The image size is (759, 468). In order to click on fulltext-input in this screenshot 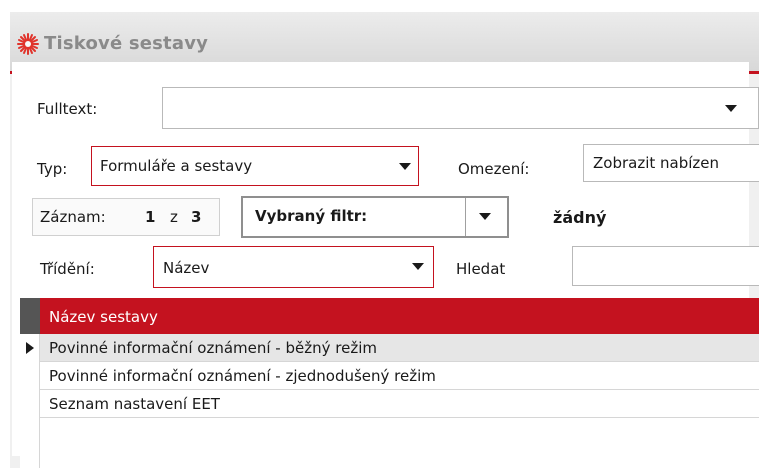, I will do `click(460, 108)`.